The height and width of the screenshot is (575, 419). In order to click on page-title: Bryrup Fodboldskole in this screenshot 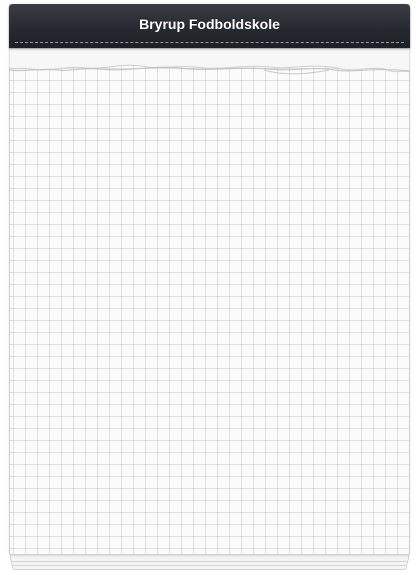, I will do `click(209, 24)`.